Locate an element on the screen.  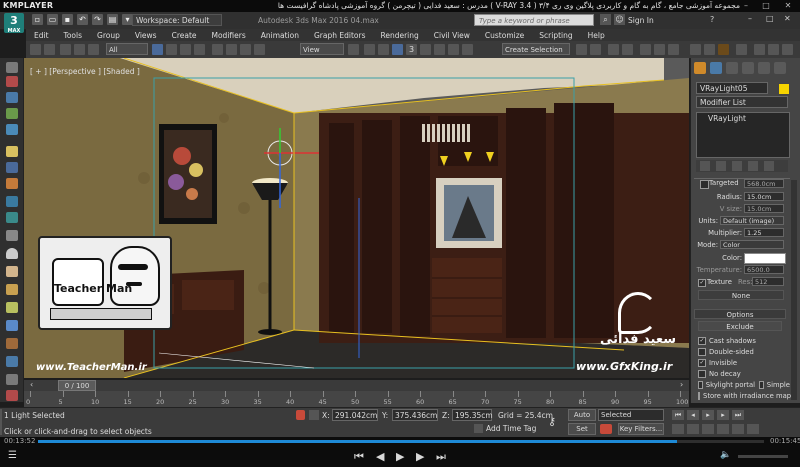
menu-customize: Customize is located at coordinates (504, 35).